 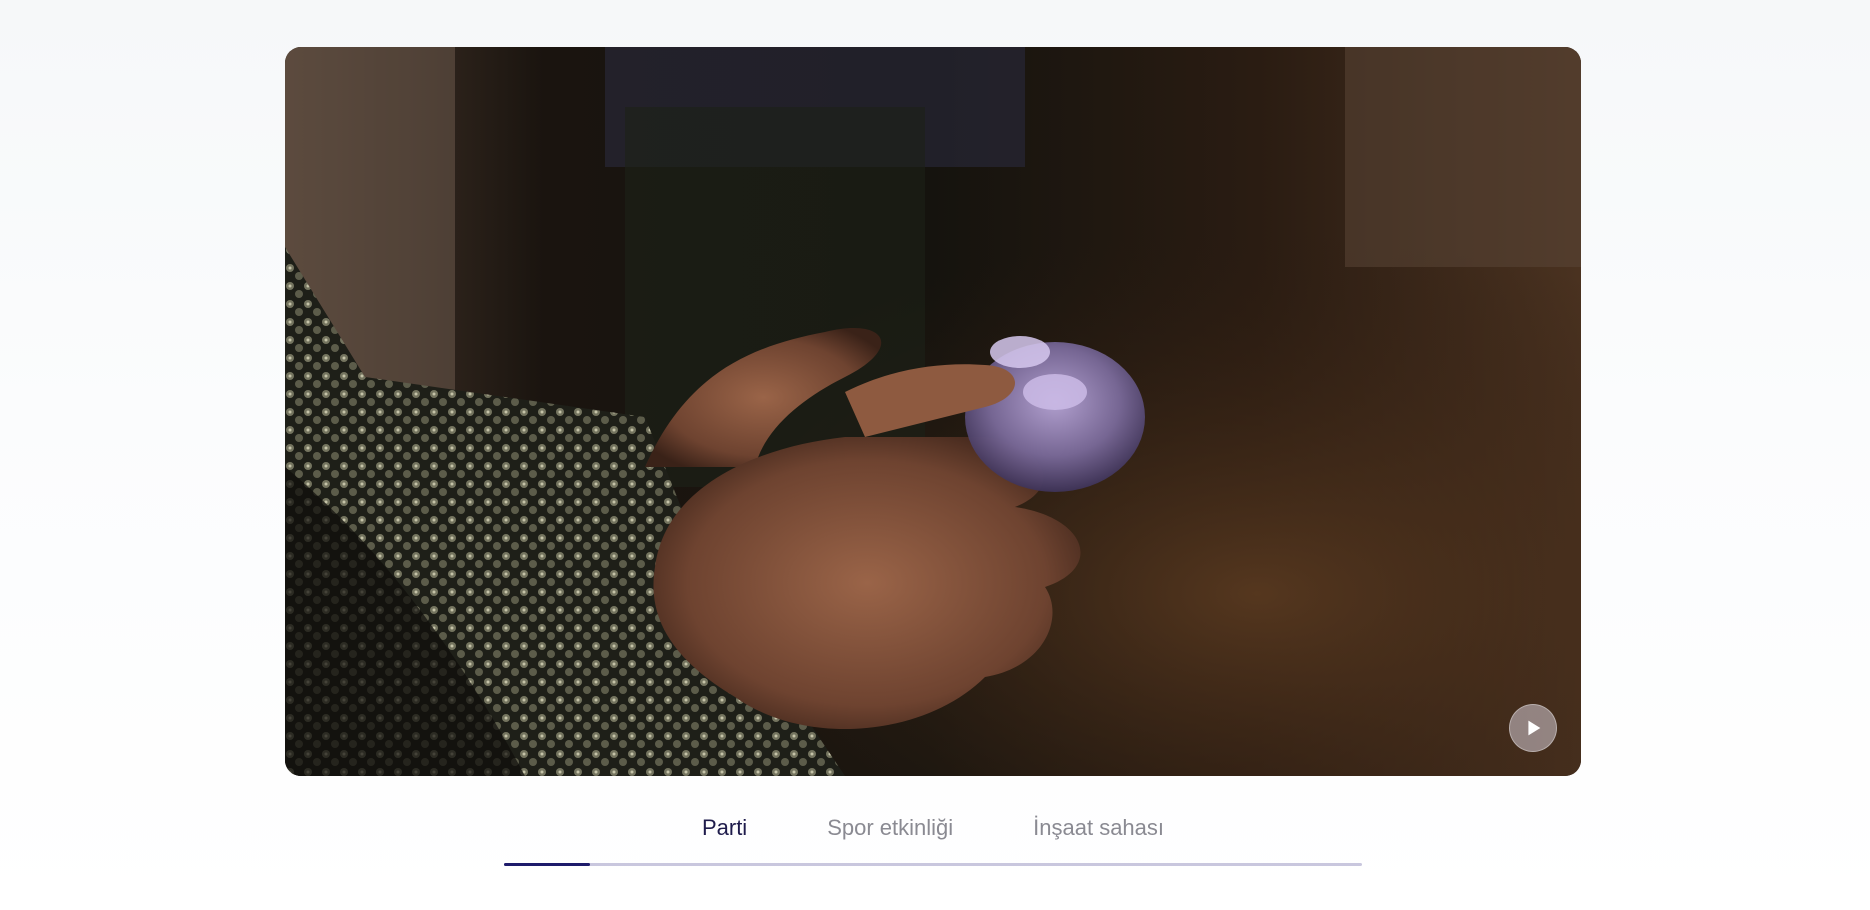 What do you see at coordinates (890, 828) in the screenshot?
I see `tab-spor-etkinligi: Spor etkinliği` at bounding box center [890, 828].